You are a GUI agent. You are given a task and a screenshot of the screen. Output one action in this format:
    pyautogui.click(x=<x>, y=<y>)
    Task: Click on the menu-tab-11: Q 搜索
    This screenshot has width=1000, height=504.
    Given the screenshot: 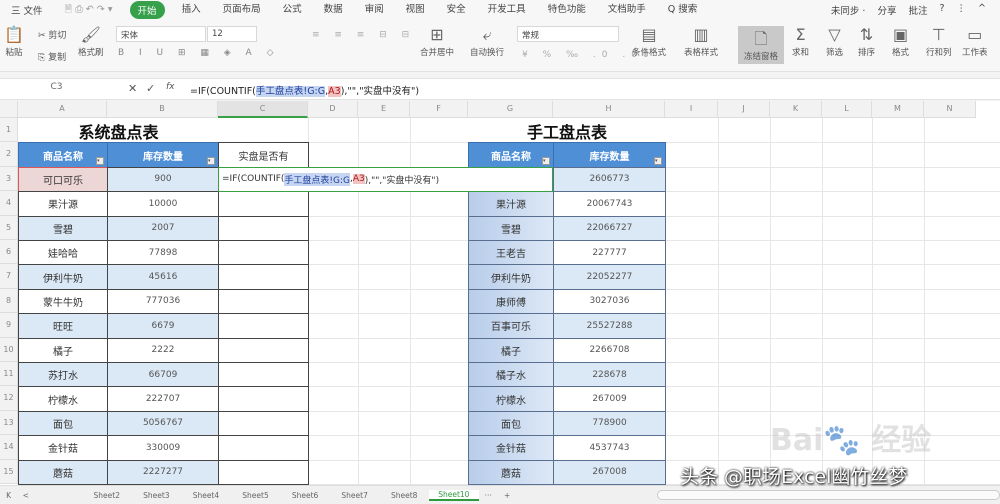 What is the action you would take?
    pyautogui.click(x=683, y=10)
    